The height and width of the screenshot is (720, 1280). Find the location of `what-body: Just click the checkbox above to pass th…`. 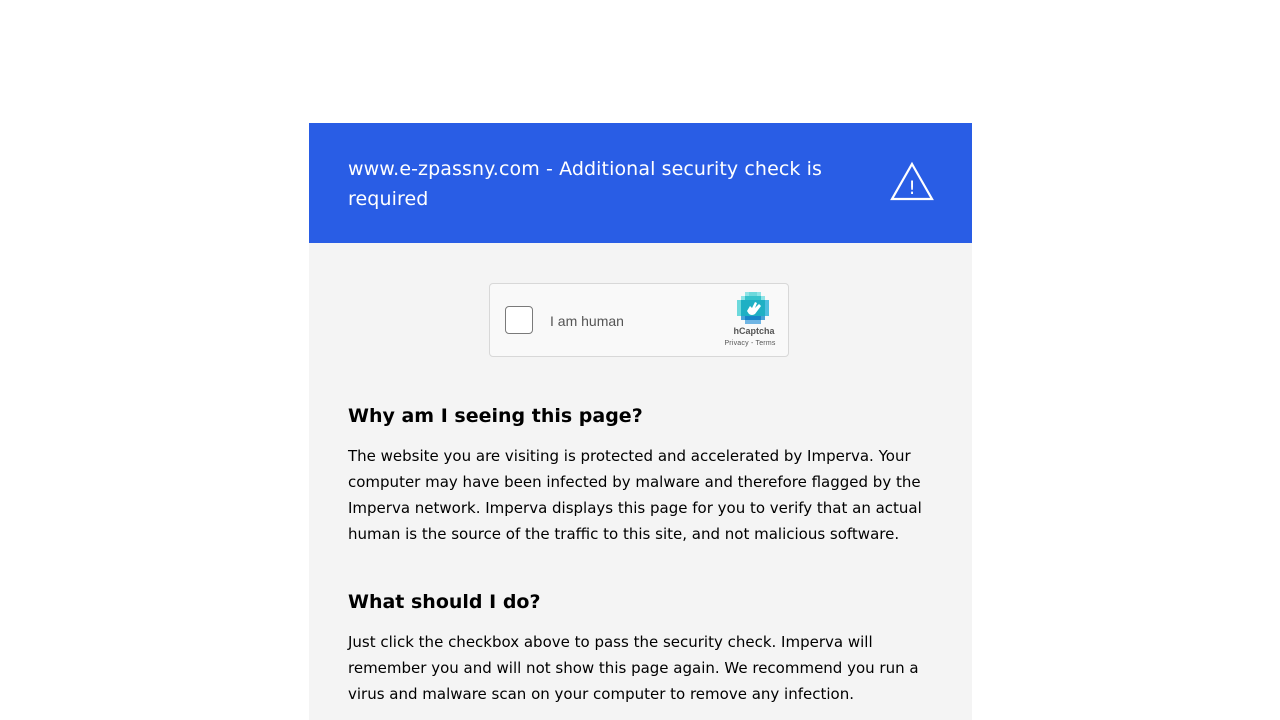

what-body: Just click the checkbox above to pass th… is located at coordinates (633, 668).